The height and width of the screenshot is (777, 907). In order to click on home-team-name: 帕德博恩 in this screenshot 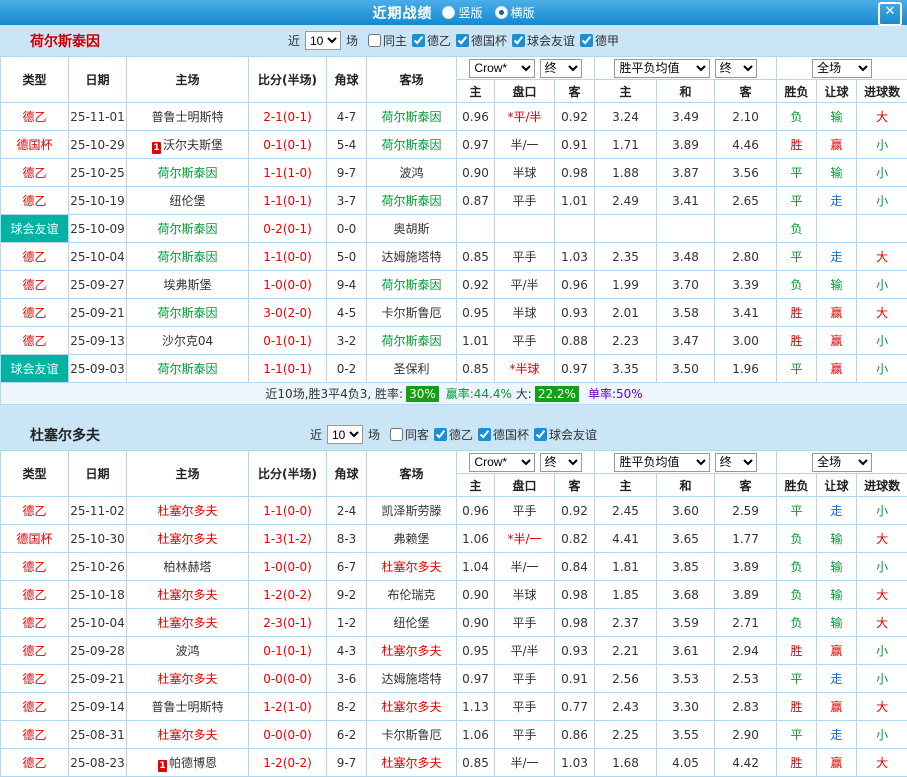, I will do `click(193, 763)`.